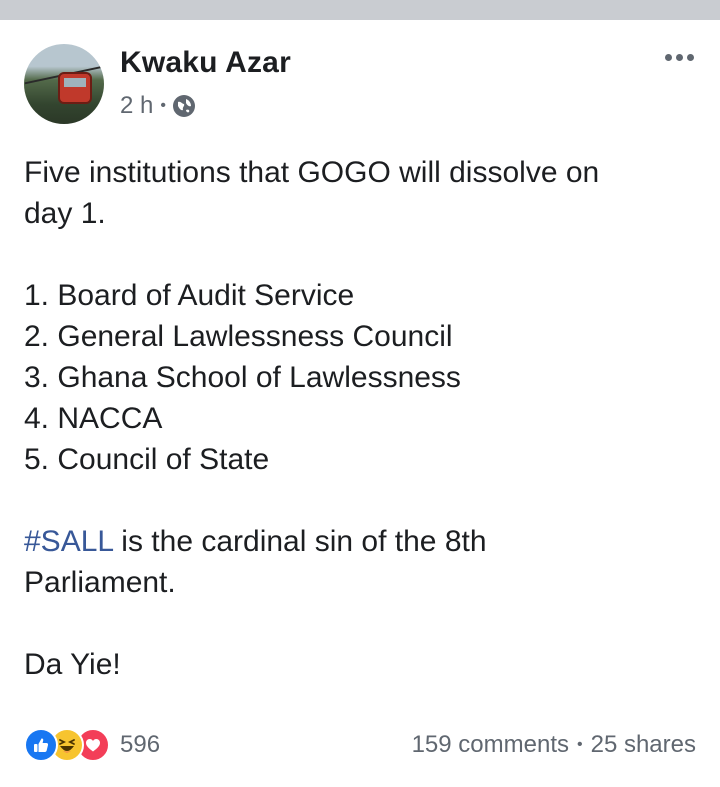  What do you see at coordinates (490, 745) in the screenshot?
I see `comments-count: 159 comments` at bounding box center [490, 745].